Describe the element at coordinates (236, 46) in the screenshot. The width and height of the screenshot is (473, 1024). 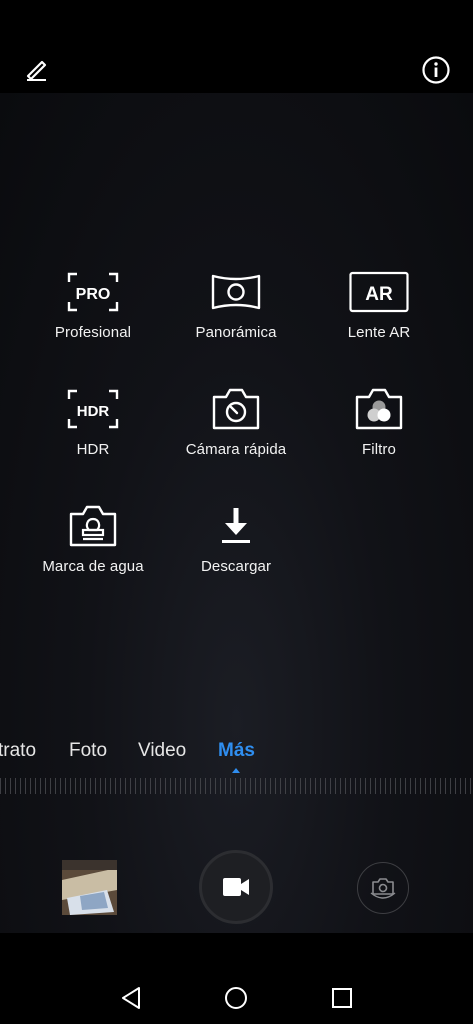
I see `top-bar` at that location.